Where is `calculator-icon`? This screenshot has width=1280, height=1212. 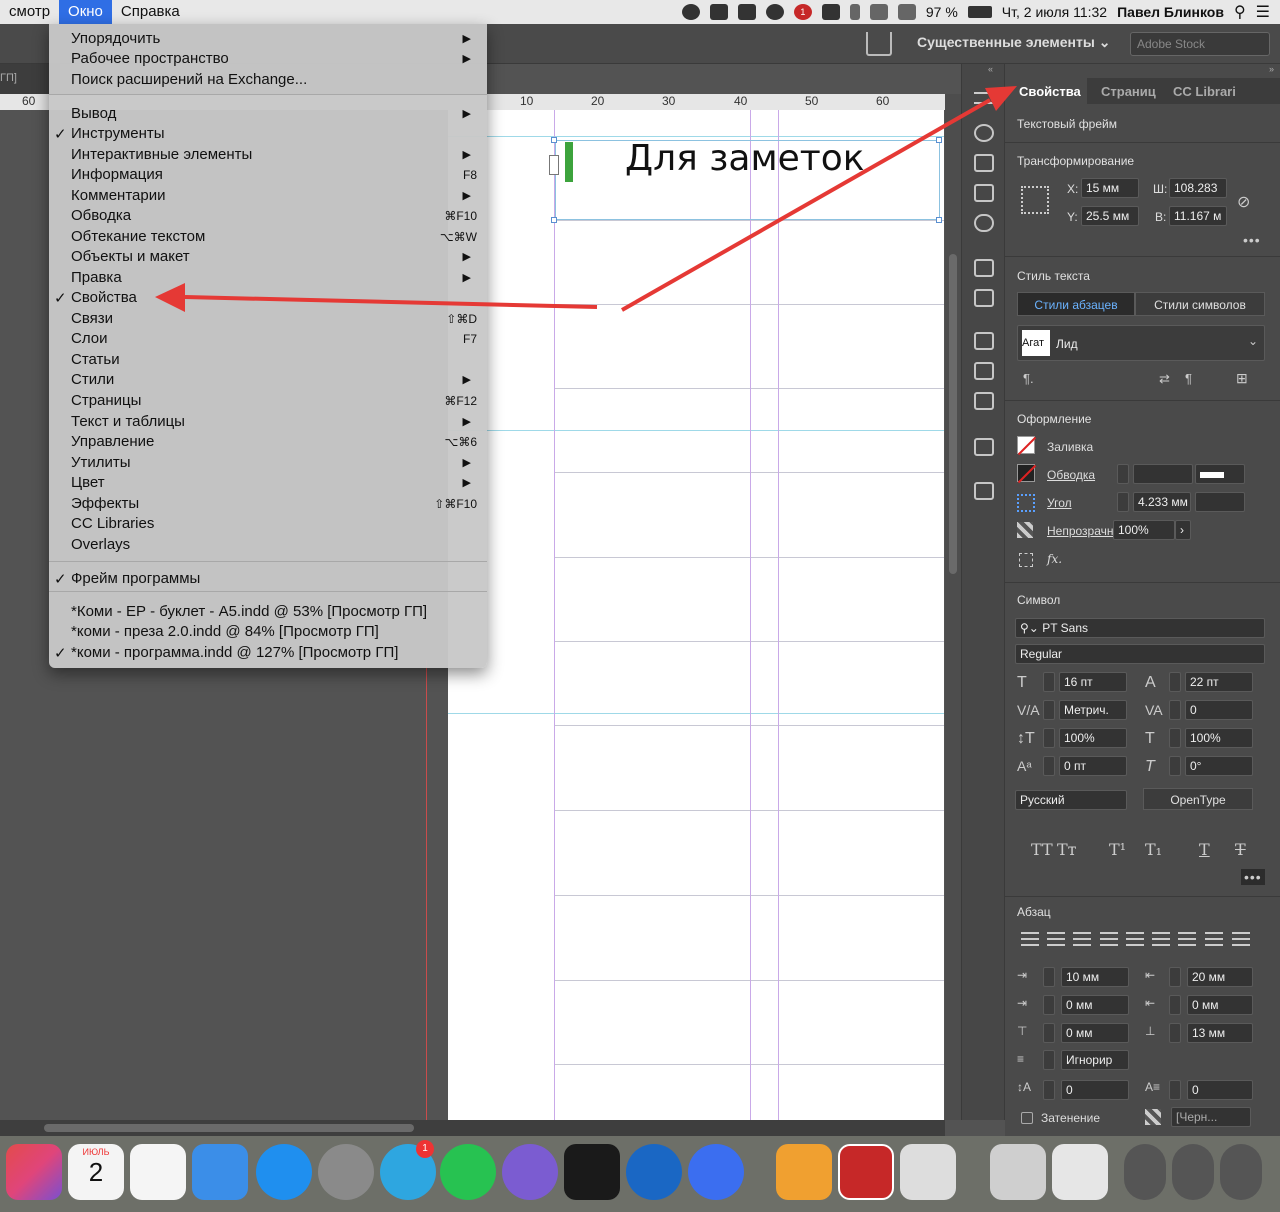
calculator-icon is located at coordinates (928, 1172).